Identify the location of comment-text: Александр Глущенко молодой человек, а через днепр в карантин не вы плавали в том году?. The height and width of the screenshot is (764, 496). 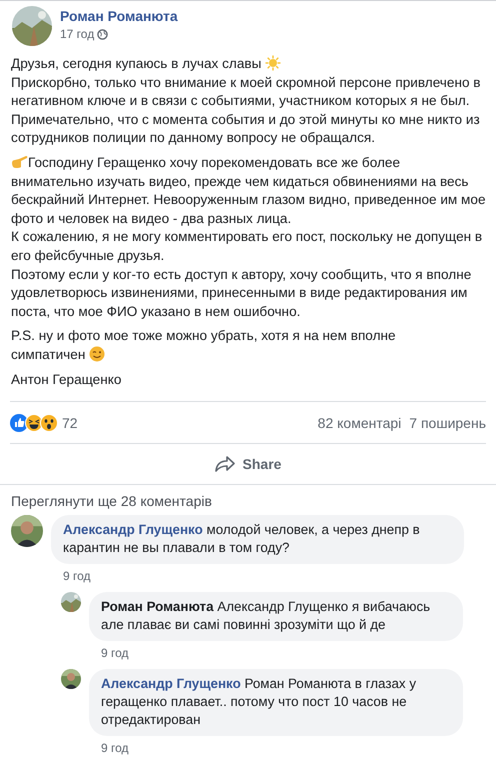
(242, 539).